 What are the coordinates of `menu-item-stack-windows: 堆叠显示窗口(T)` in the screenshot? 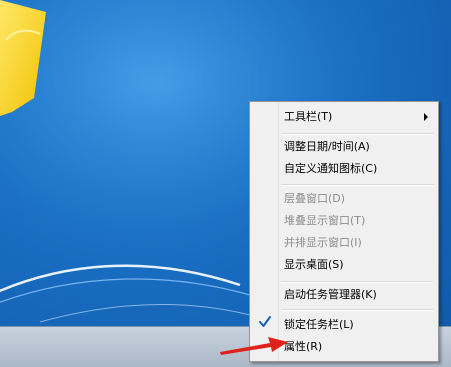 It's located at (324, 221).